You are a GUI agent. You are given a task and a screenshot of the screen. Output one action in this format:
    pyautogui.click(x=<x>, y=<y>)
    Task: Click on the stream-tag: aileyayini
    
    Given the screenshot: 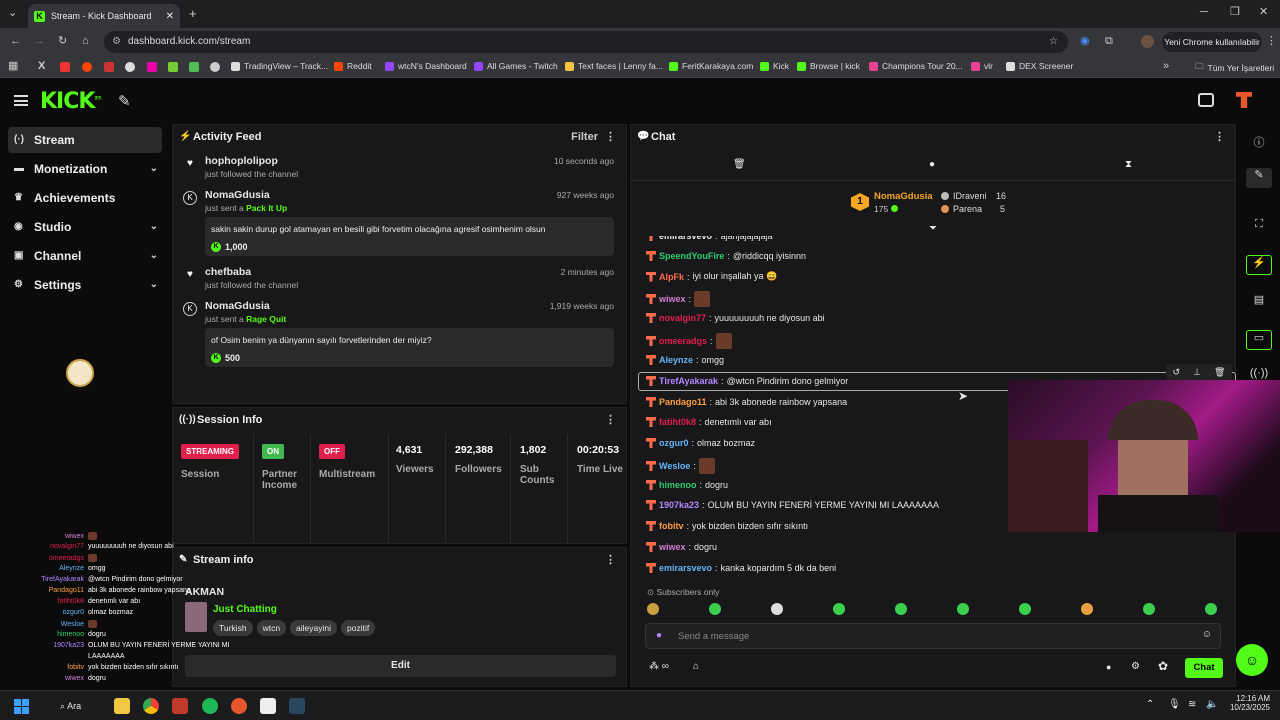 What is the action you would take?
    pyautogui.click(x=314, y=628)
    